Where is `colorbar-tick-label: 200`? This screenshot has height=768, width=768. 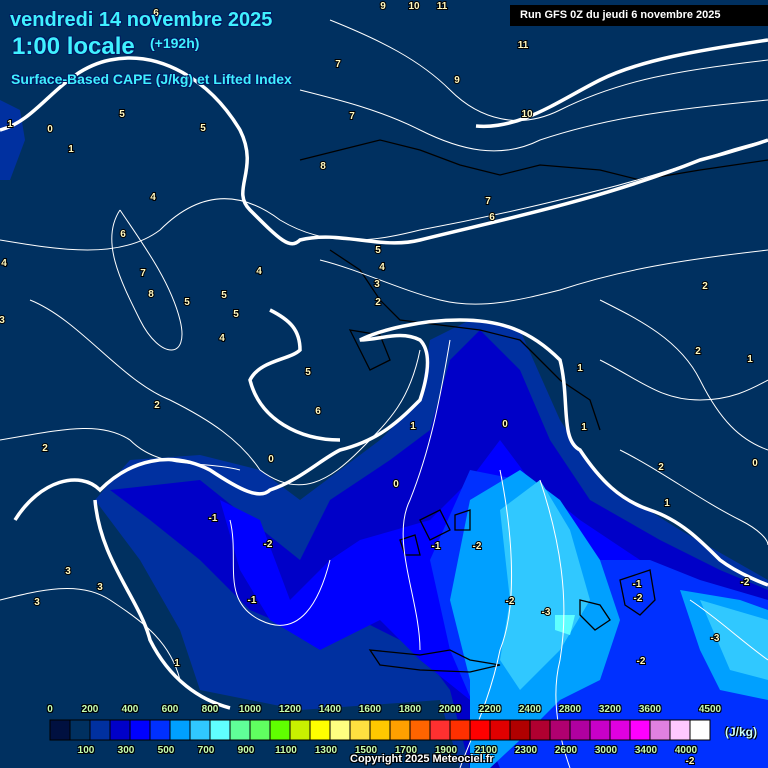 colorbar-tick-label: 200 is located at coordinates (90, 709).